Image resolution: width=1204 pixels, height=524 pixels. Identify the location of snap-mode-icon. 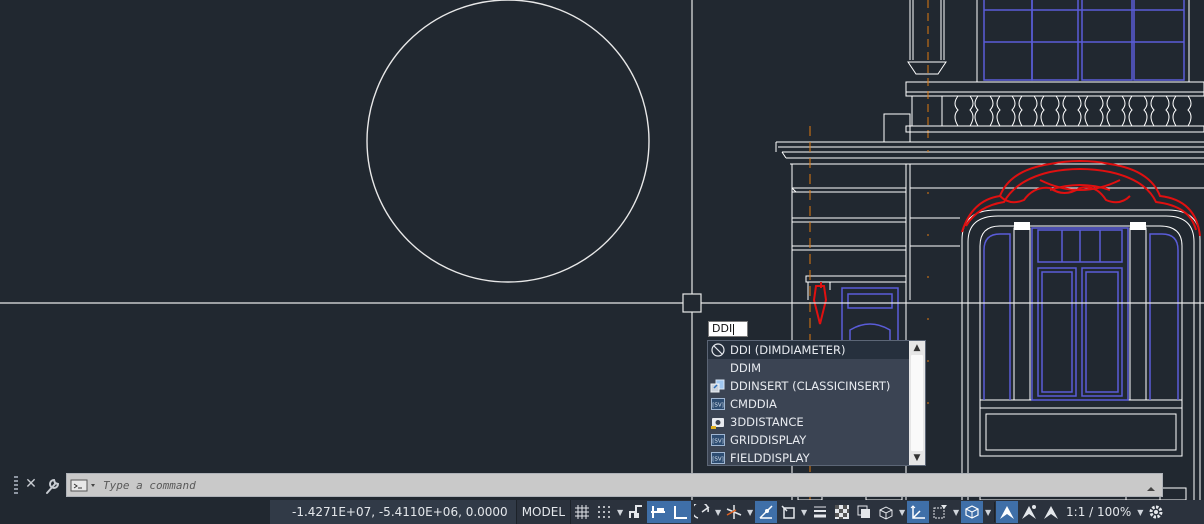
(604, 512).